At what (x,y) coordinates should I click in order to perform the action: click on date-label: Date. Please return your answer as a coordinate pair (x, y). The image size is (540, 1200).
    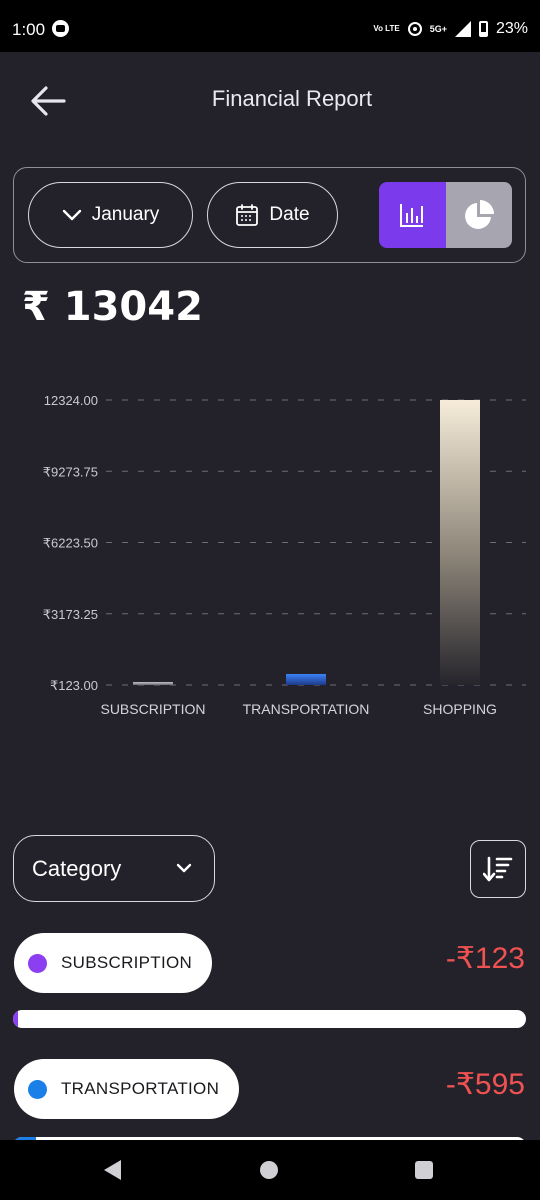
    Looking at the image, I should click on (289, 214).